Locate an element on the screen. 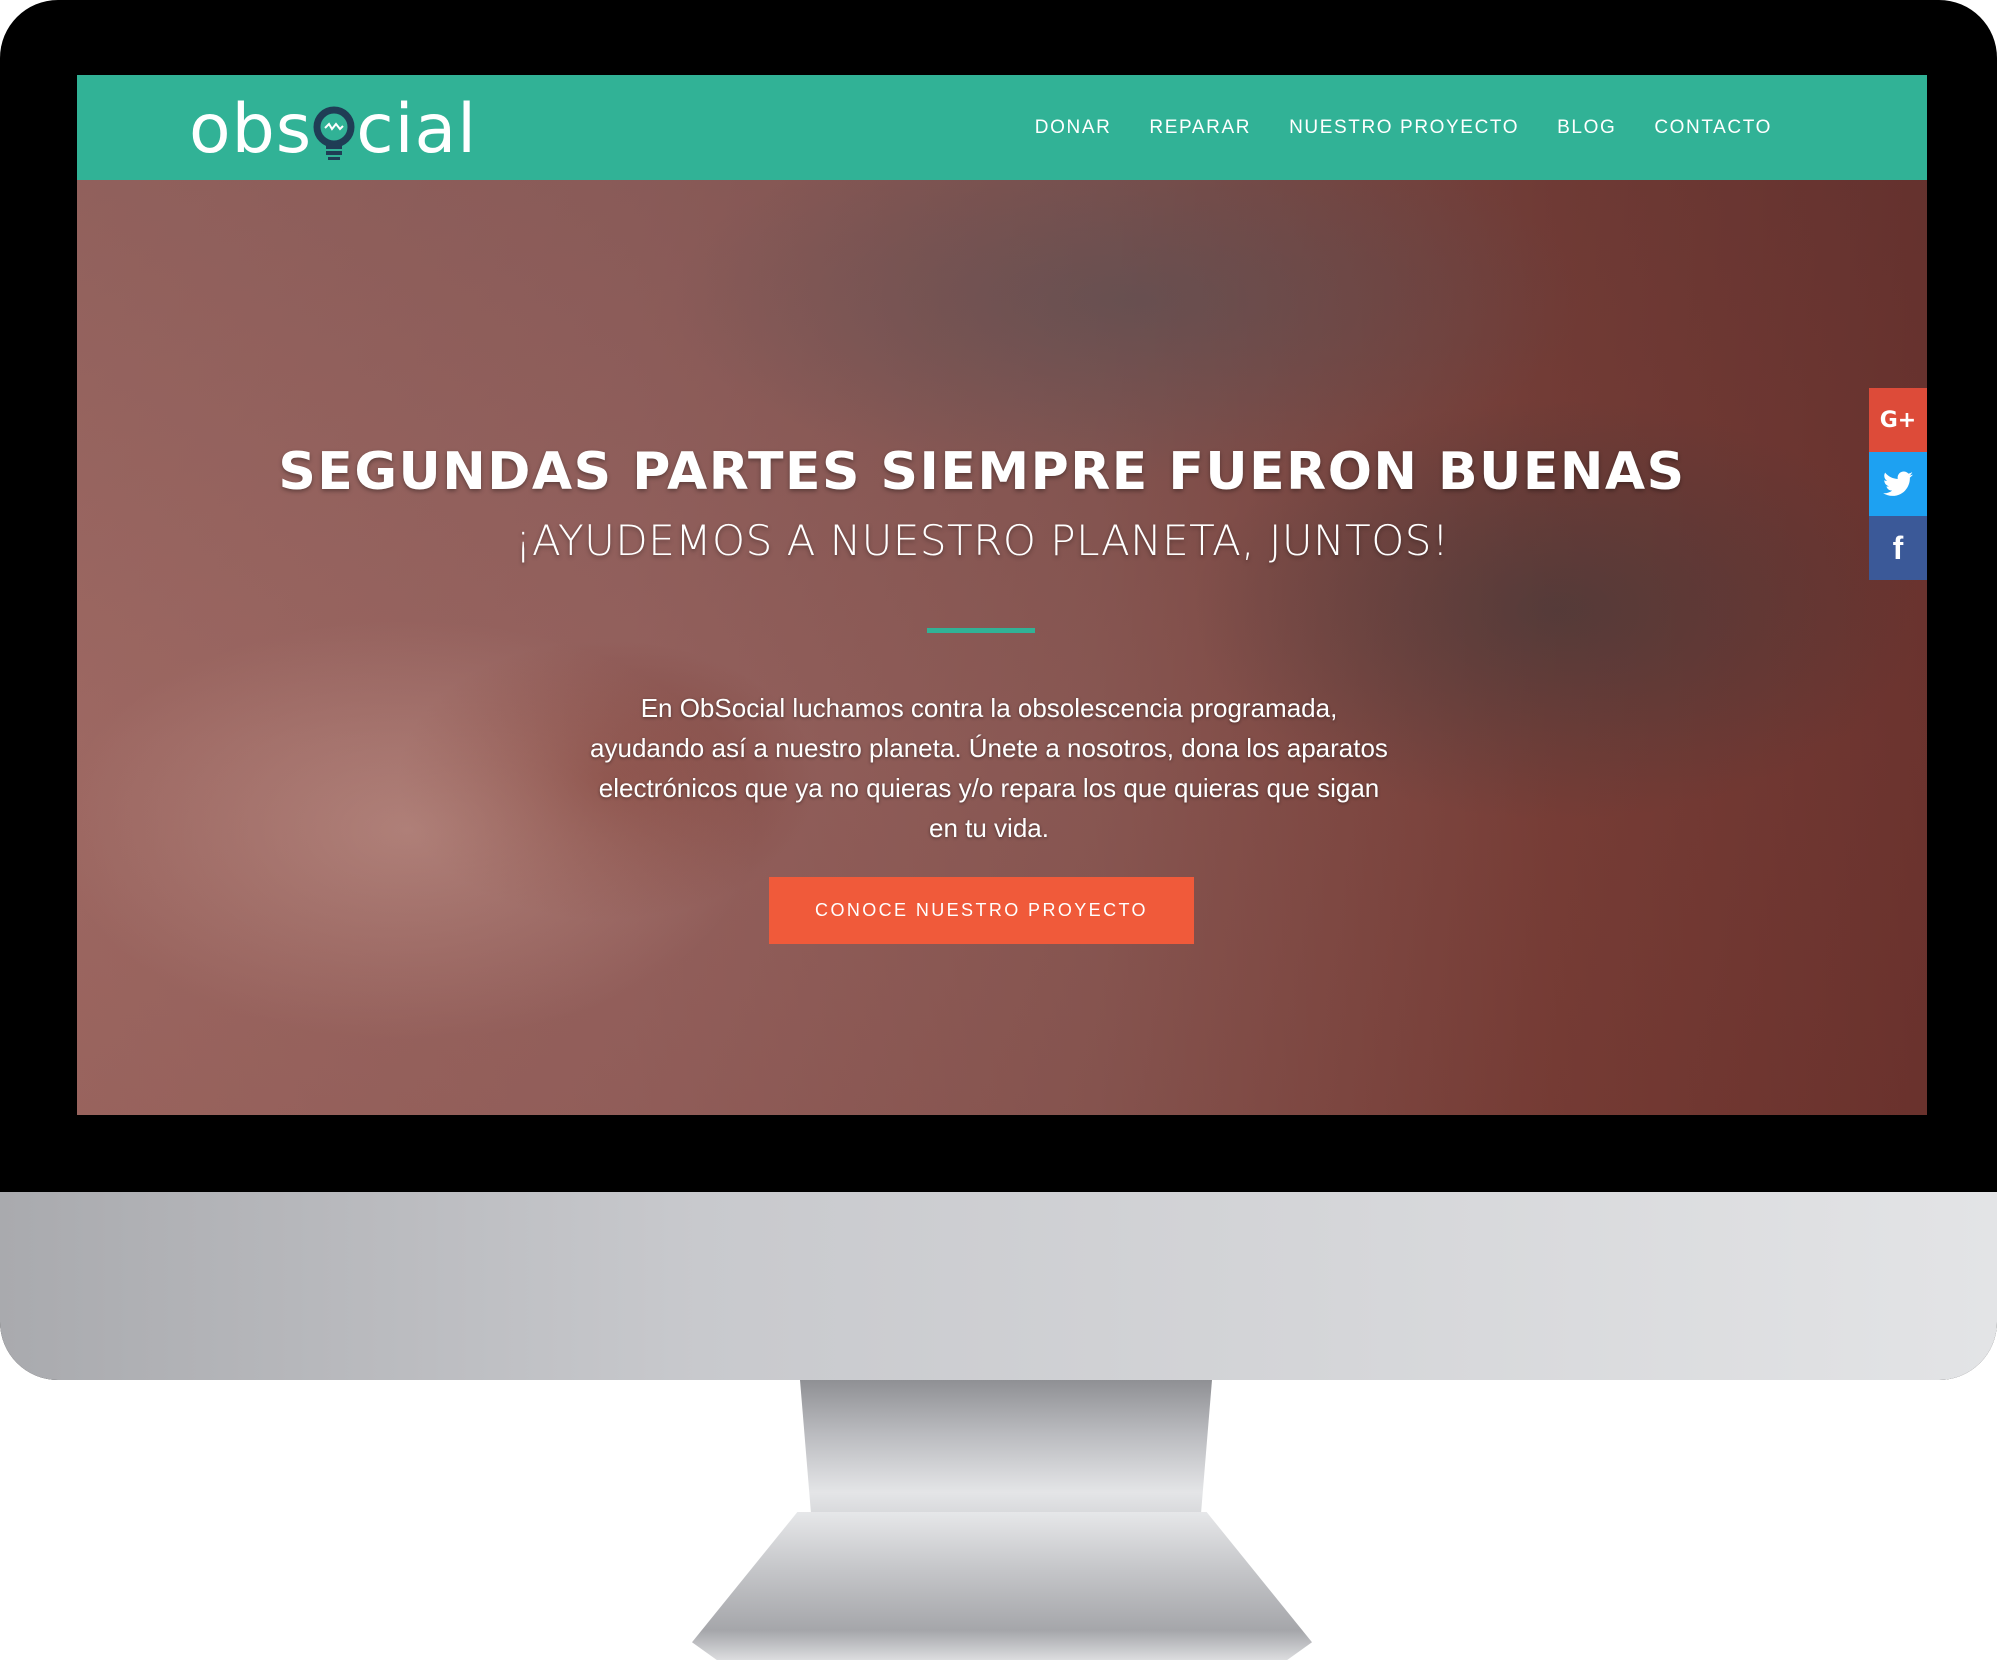 The width and height of the screenshot is (1997, 1661). monitor-stand-neck is located at coordinates (1006, 1455).